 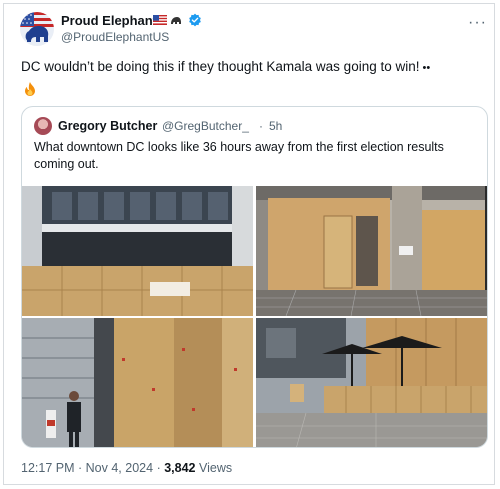 What do you see at coordinates (119, 468) in the screenshot?
I see `post-date: Nov 4, 2024` at bounding box center [119, 468].